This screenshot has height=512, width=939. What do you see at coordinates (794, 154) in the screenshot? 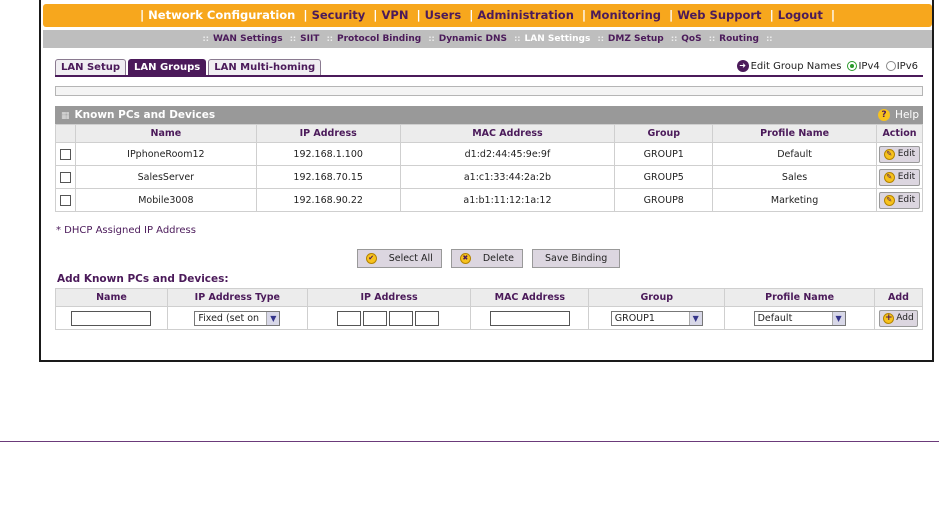
I see `device-profile: Default` at bounding box center [794, 154].